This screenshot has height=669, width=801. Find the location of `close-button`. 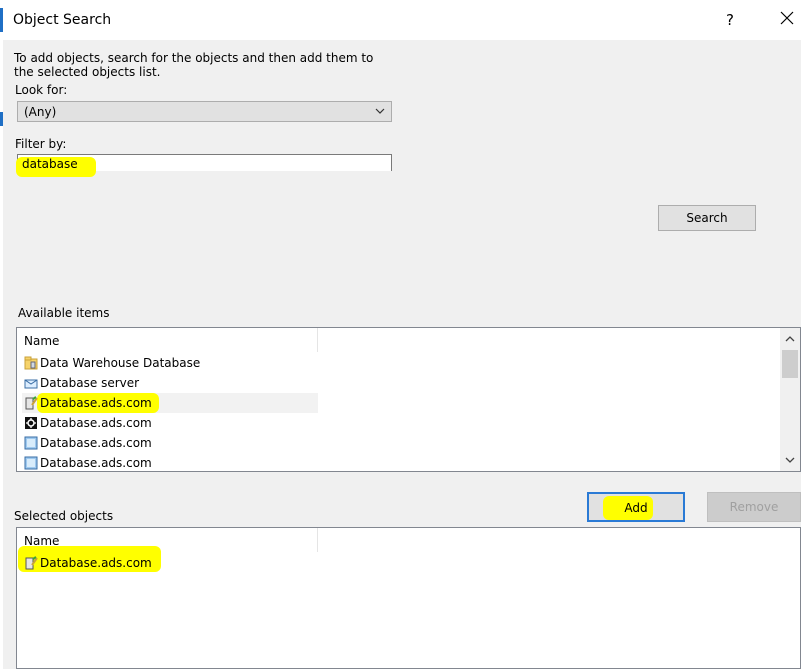

close-button is located at coordinates (787, 18).